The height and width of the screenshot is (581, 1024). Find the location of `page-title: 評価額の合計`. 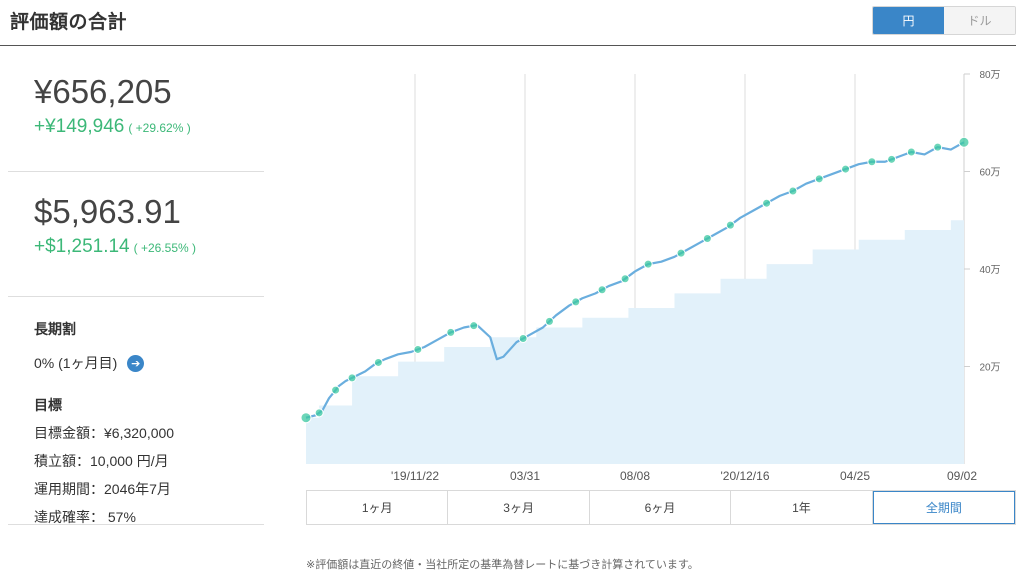

page-title: 評価額の合計 is located at coordinates (69, 22).